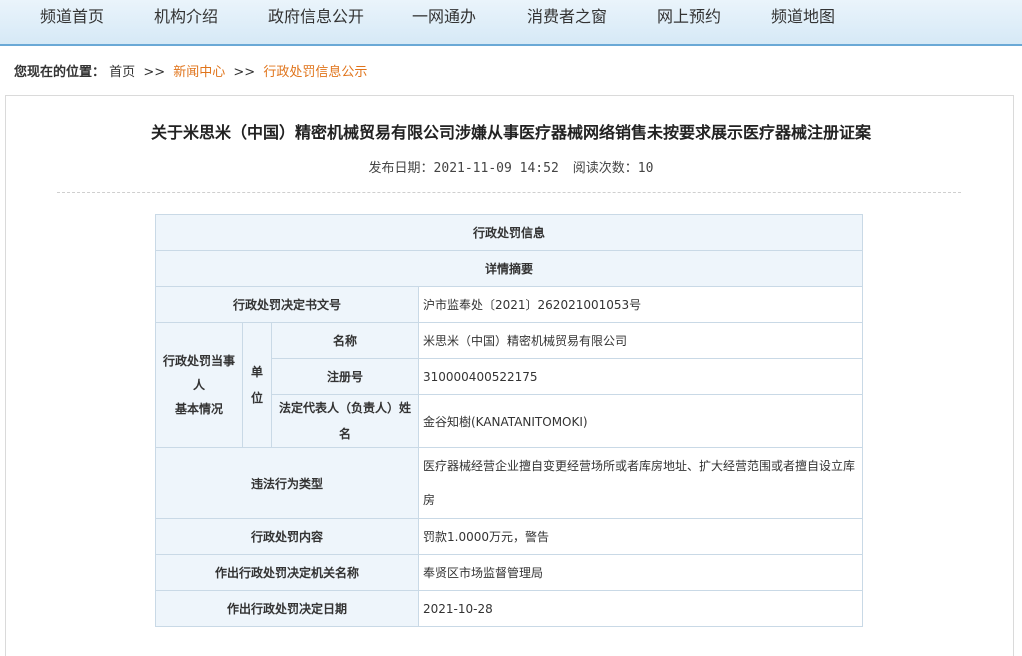 The width and height of the screenshot is (1022, 656). Describe the element at coordinates (803, 18) in the screenshot. I see `nav-item-sitemap: 频道地图` at that location.